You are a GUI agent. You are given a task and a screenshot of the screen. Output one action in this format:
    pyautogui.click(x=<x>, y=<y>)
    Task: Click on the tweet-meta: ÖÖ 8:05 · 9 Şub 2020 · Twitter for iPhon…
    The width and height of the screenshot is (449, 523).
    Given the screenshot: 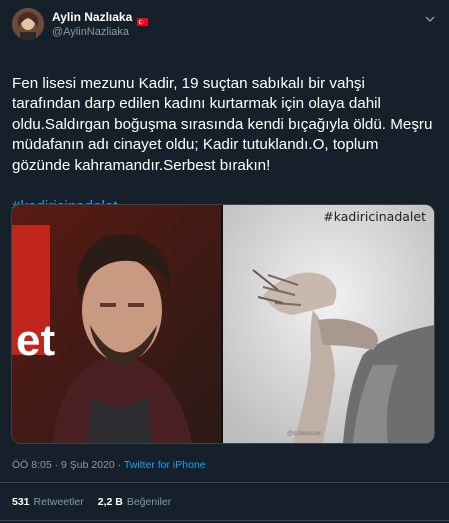 What is the action you would take?
    pyautogui.click(x=109, y=465)
    